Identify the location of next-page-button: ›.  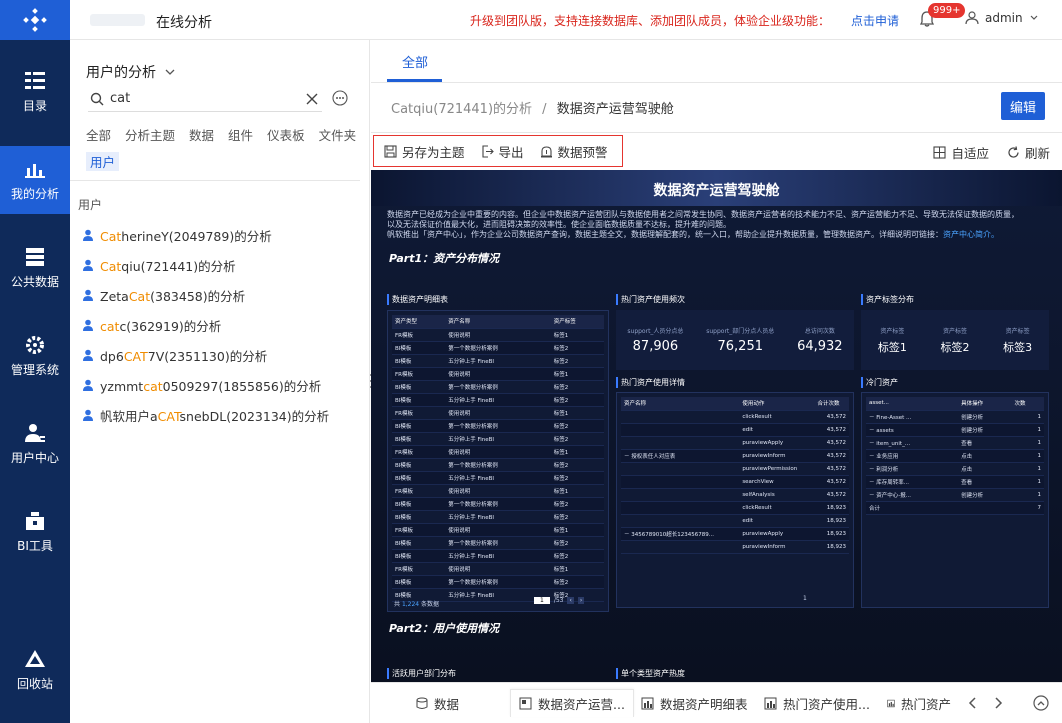
(581, 600).